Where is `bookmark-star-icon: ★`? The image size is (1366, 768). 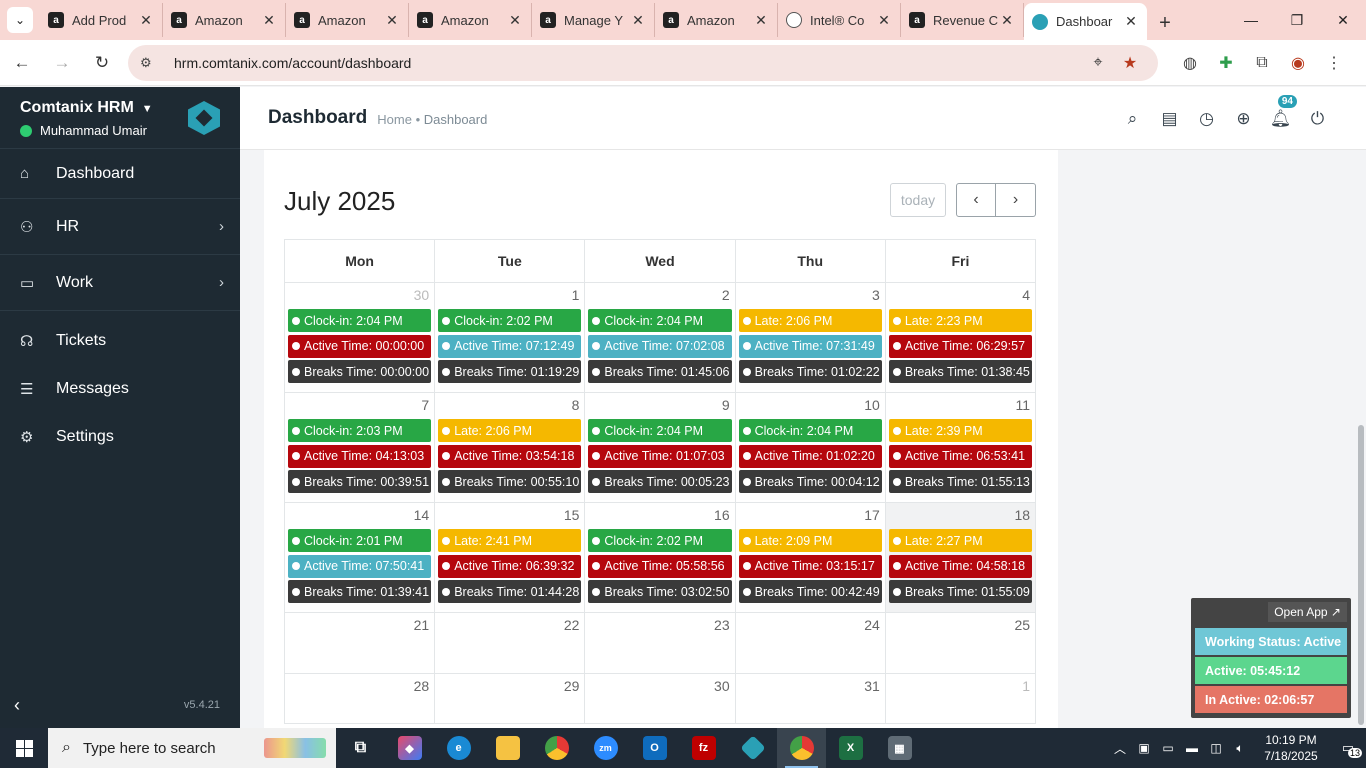
bookmark-star-icon: ★ is located at coordinates (1130, 63).